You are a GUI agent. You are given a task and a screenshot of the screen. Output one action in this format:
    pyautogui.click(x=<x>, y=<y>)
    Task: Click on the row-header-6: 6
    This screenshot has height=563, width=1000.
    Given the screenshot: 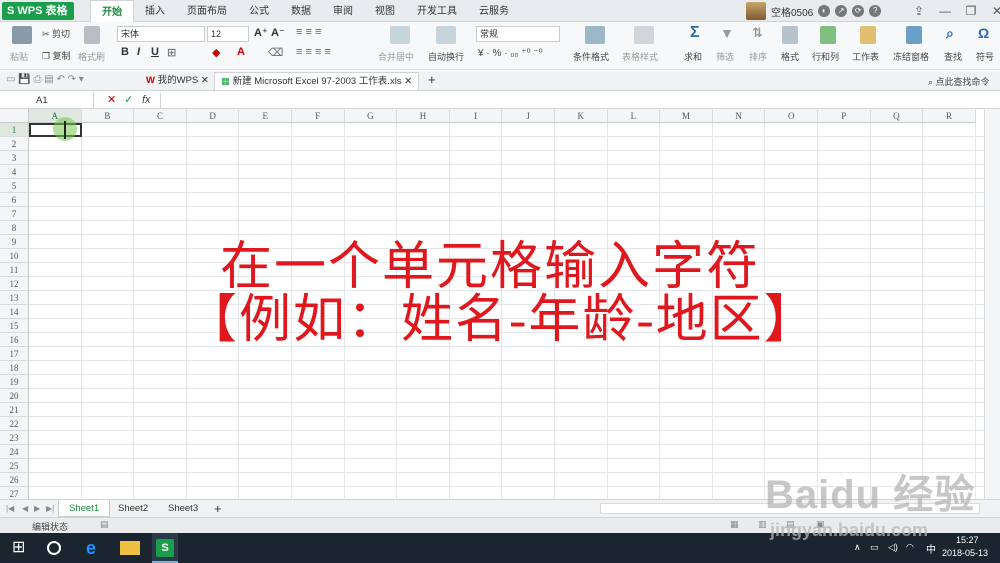 What is the action you would take?
    pyautogui.click(x=14, y=200)
    